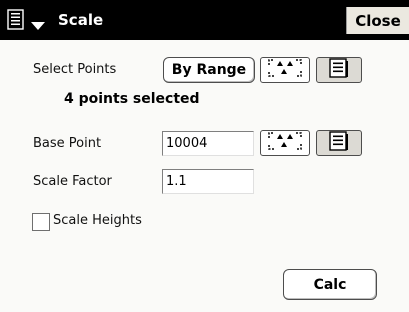 The image size is (409, 312). Describe the element at coordinates (67, 143) in the screenshot. I see `base-point-label: Base Point` at that location.